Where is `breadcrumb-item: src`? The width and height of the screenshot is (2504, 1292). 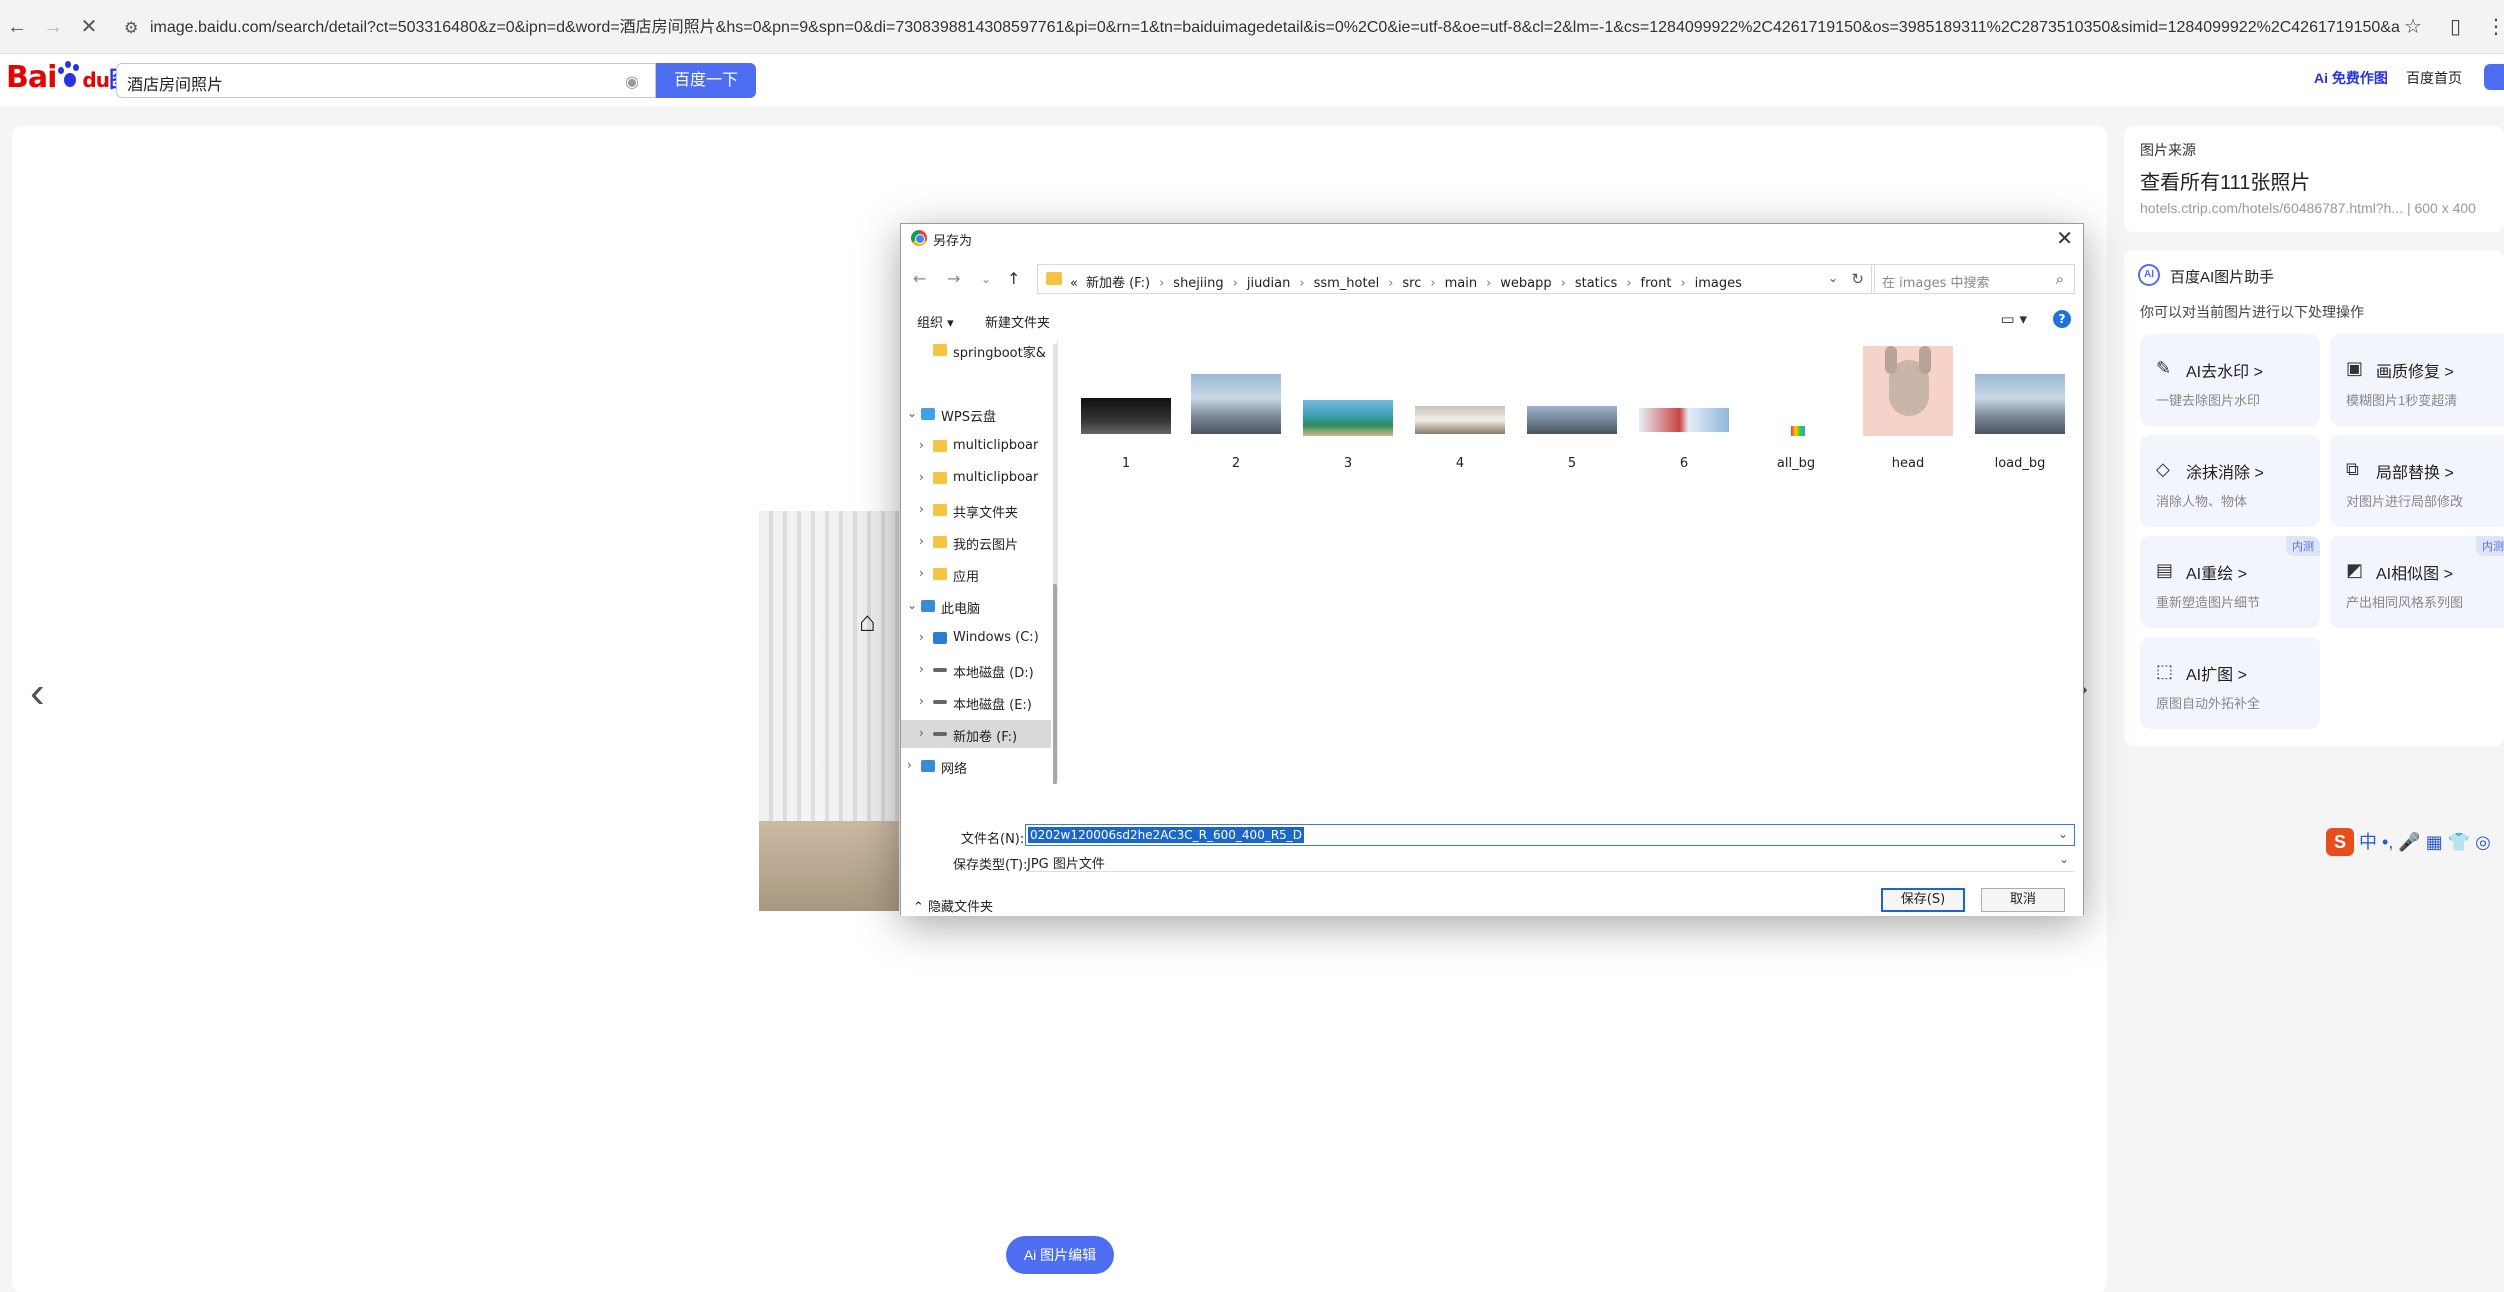
breadcrumb-item: src is located at coordinates (1411, 283).